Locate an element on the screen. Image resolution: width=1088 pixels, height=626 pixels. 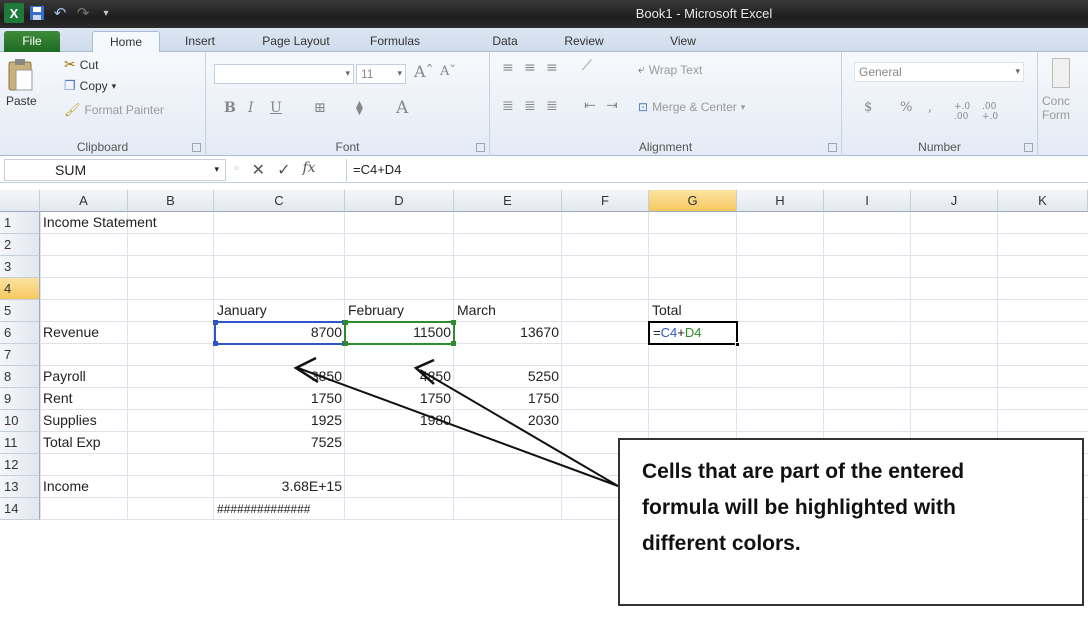
column-header: E is located at coordinates (508, 201).